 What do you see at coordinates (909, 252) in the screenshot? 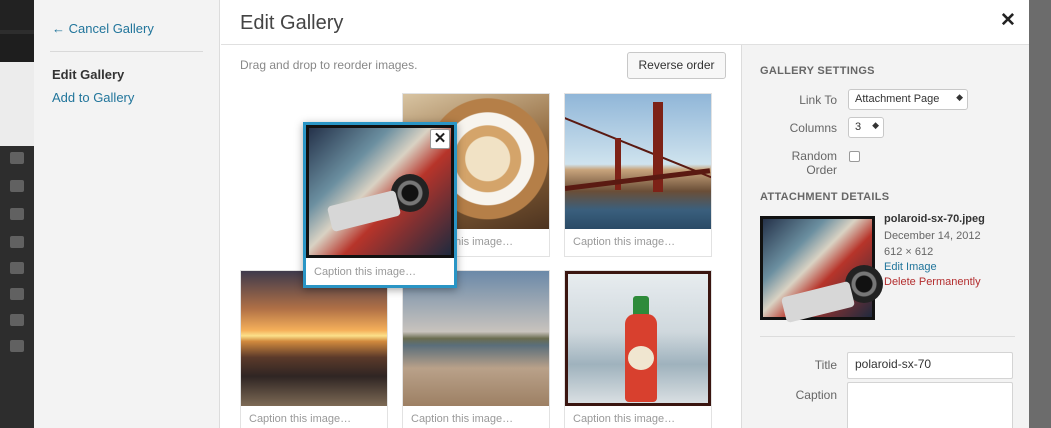
I see `attachment-dimensions: 612 × 612` at bounding box center [909, 252].